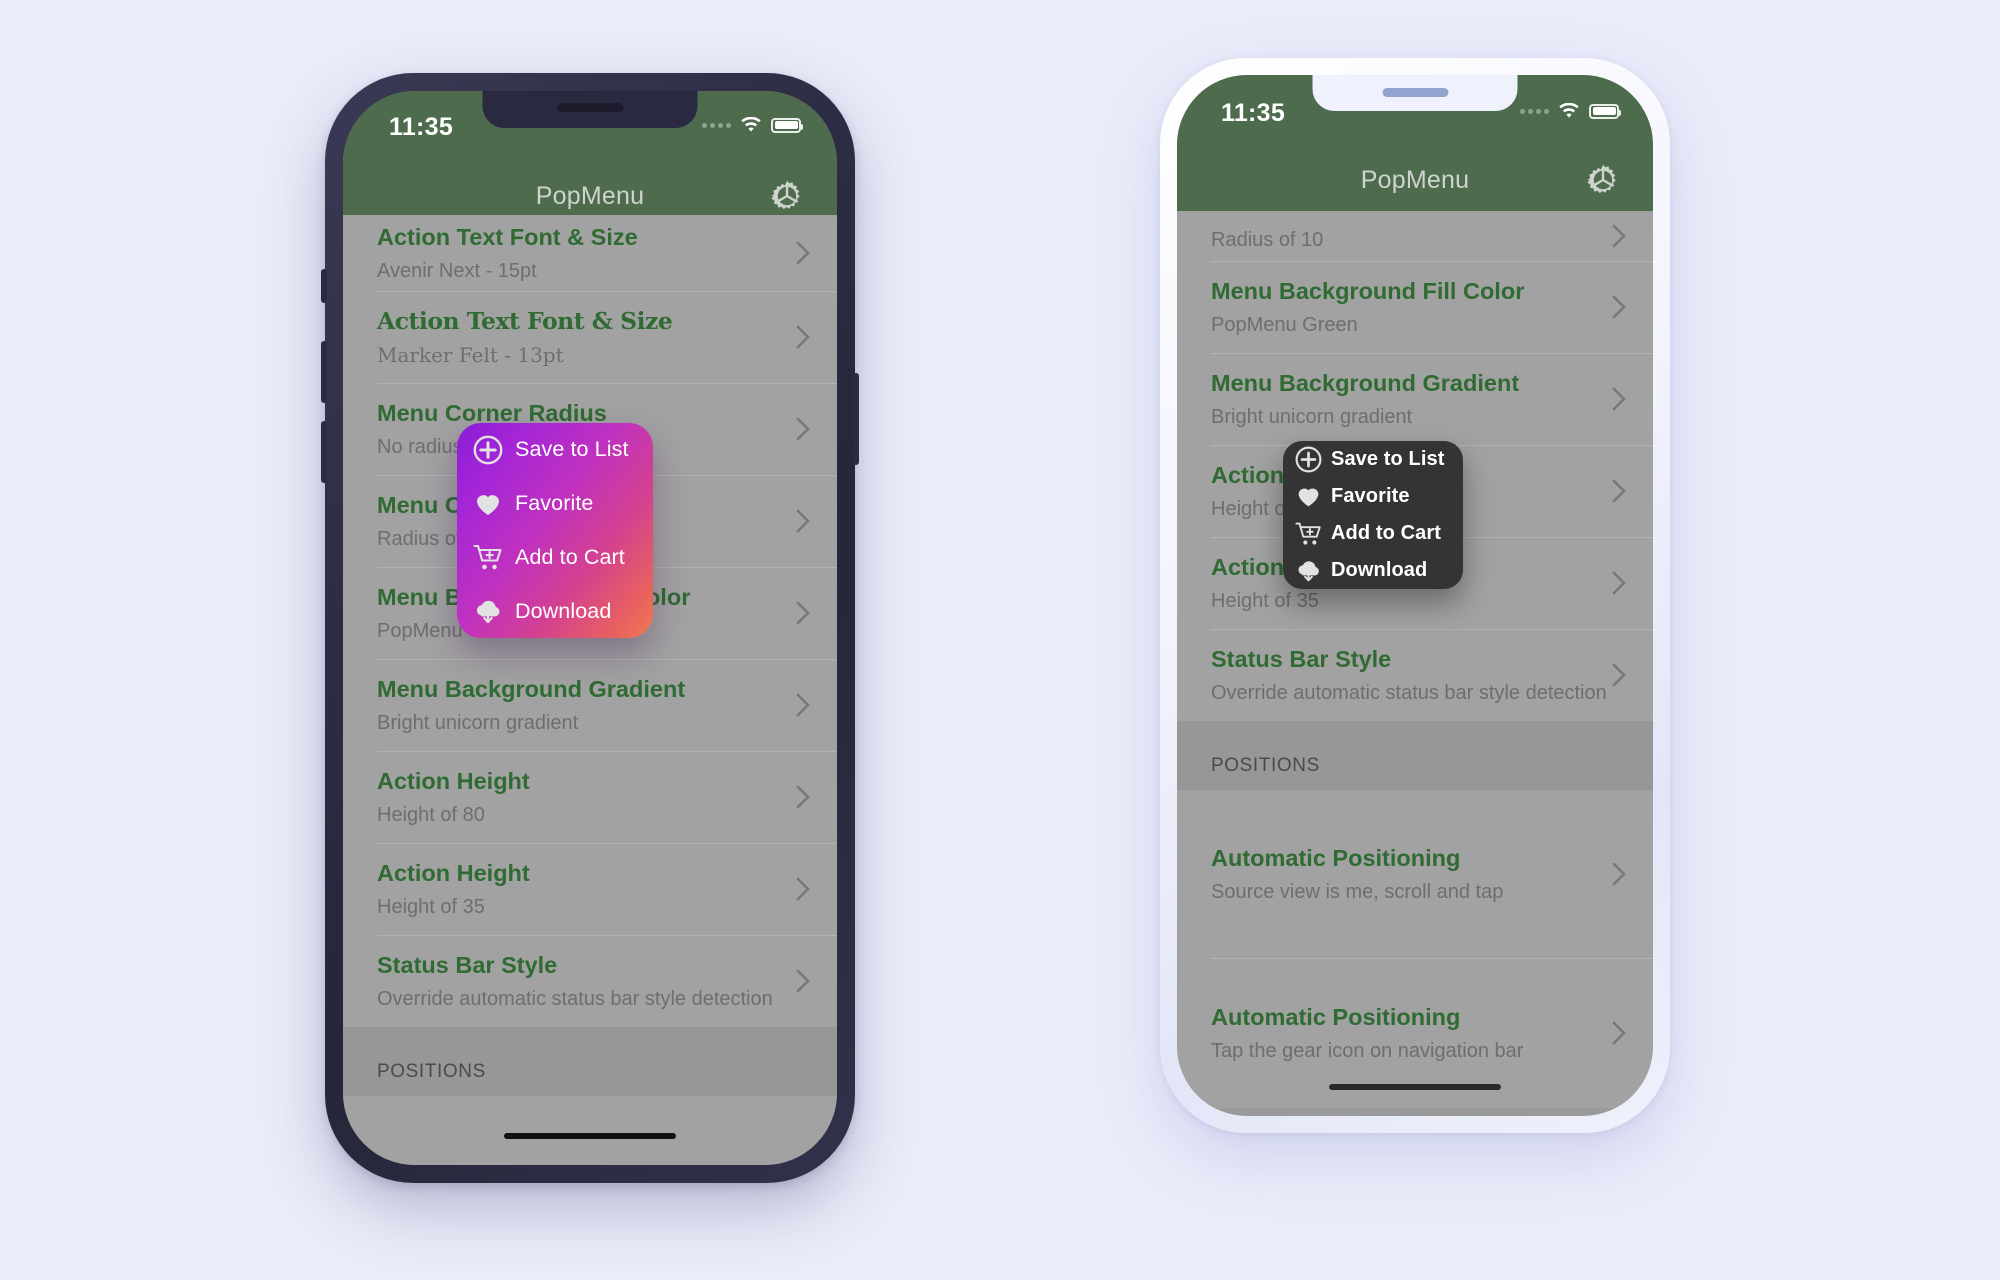 The width and height of the screenshot is (2000, 1280). What do you see at coordinates (590, 889) in the screenshot?
I see `table-row: Action Height Height of 35` at bounding box center [590, 889].